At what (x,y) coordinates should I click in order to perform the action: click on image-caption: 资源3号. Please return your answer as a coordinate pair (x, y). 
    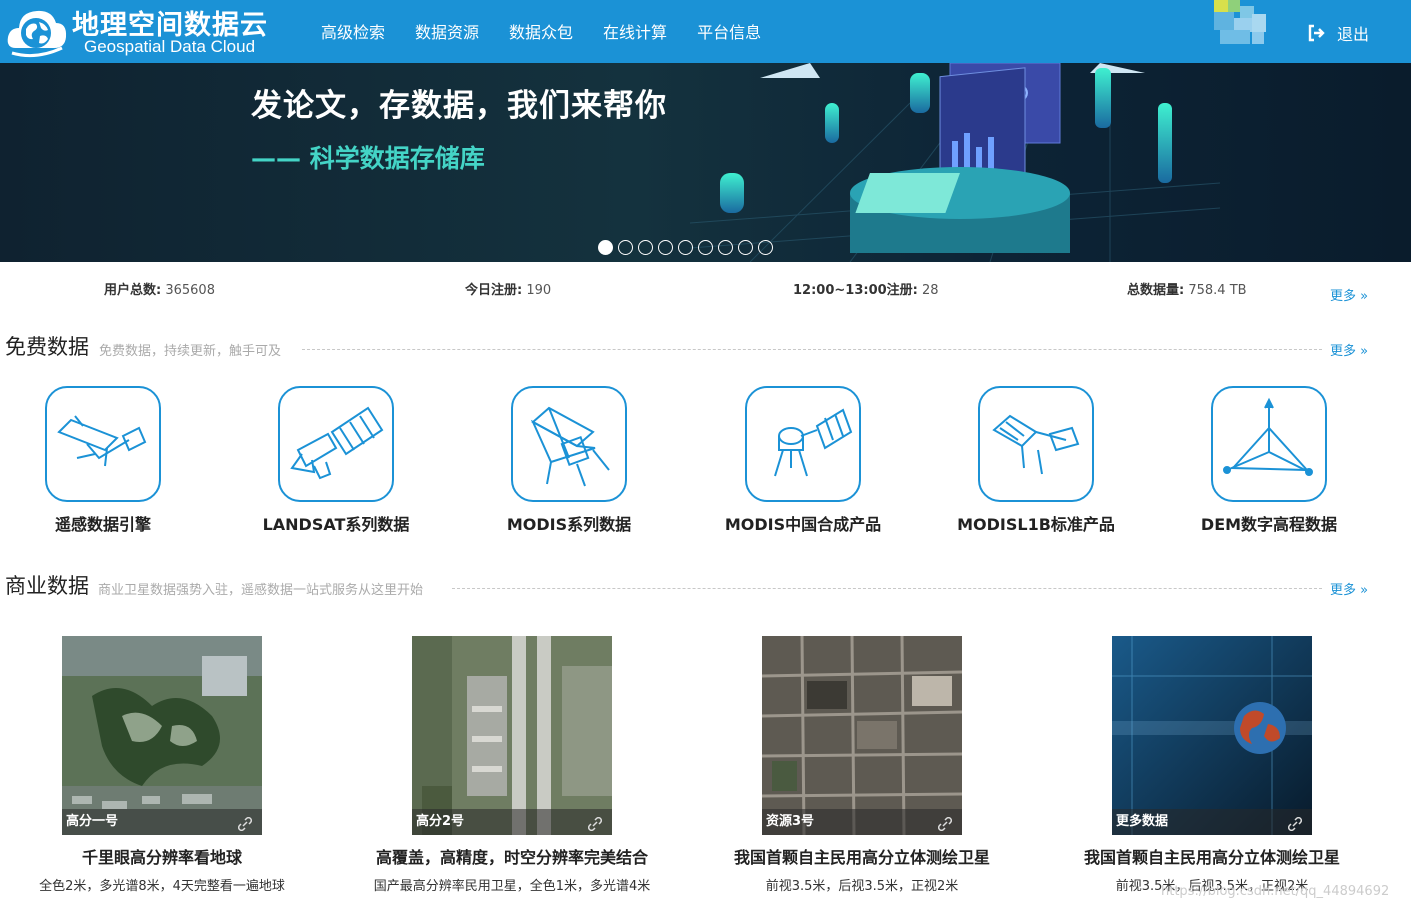
    Looking at the image, I should click on (862, 822).